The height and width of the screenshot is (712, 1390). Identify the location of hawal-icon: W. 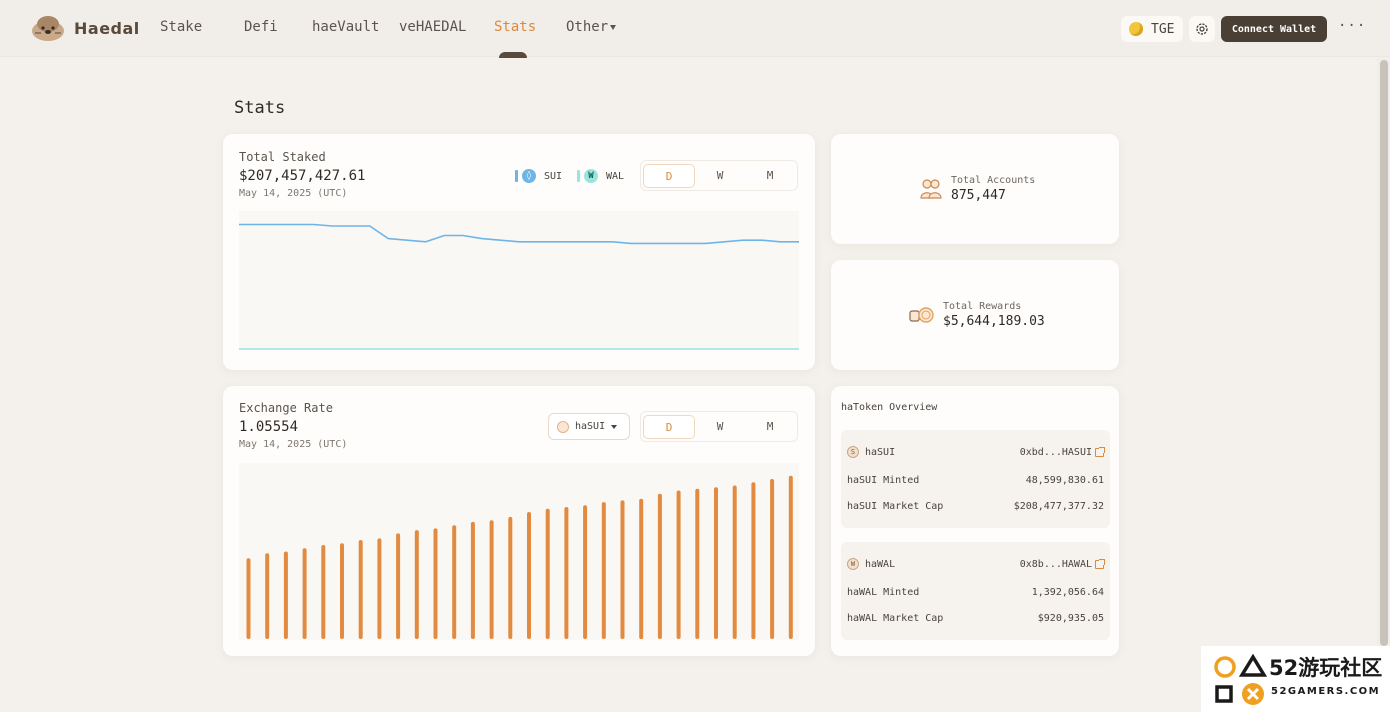
(853, 564).